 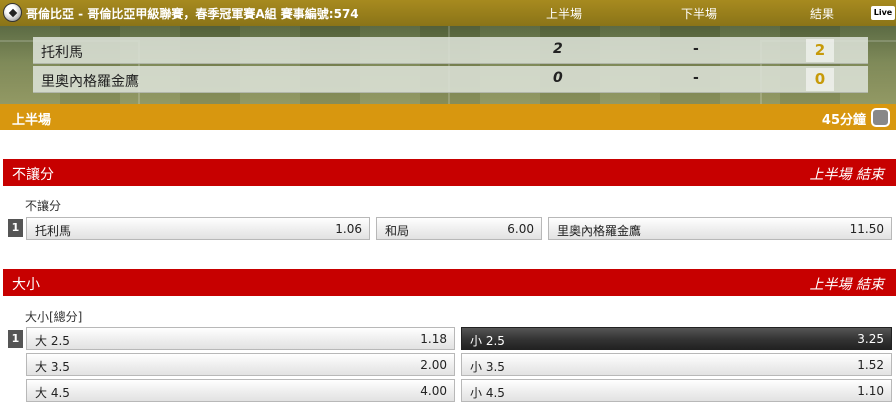 I want to click on team-row-home: 托利馬 2 - 2, so click(x=450, y=50).